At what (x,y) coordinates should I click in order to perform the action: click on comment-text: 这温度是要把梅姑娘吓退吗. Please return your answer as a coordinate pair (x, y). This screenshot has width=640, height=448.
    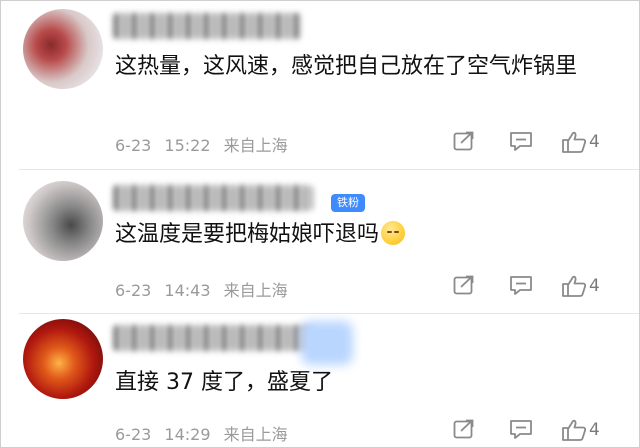
    Looking at the image, I should click on (367, 235).